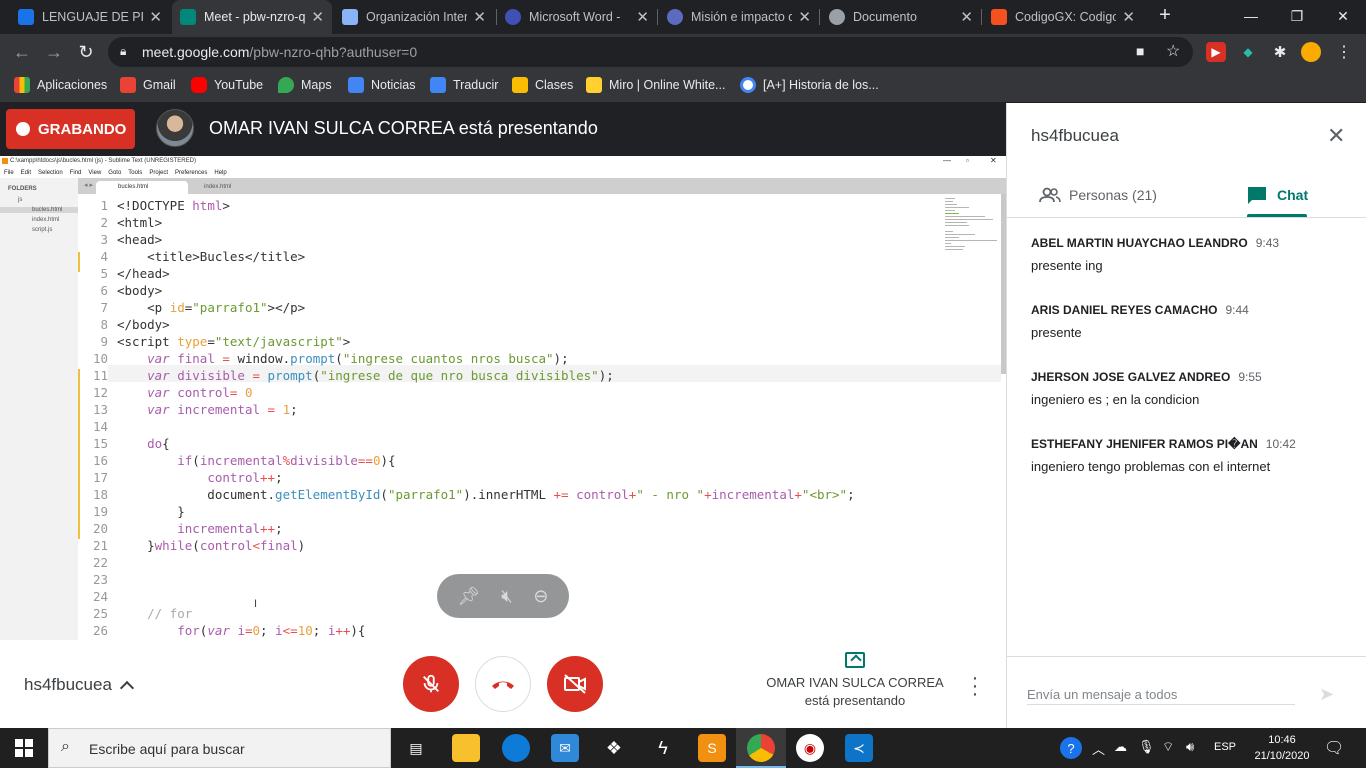 This screenshot has height=768, width=1366. I want to click on chat-composer: ➤, so click(1186, 692).